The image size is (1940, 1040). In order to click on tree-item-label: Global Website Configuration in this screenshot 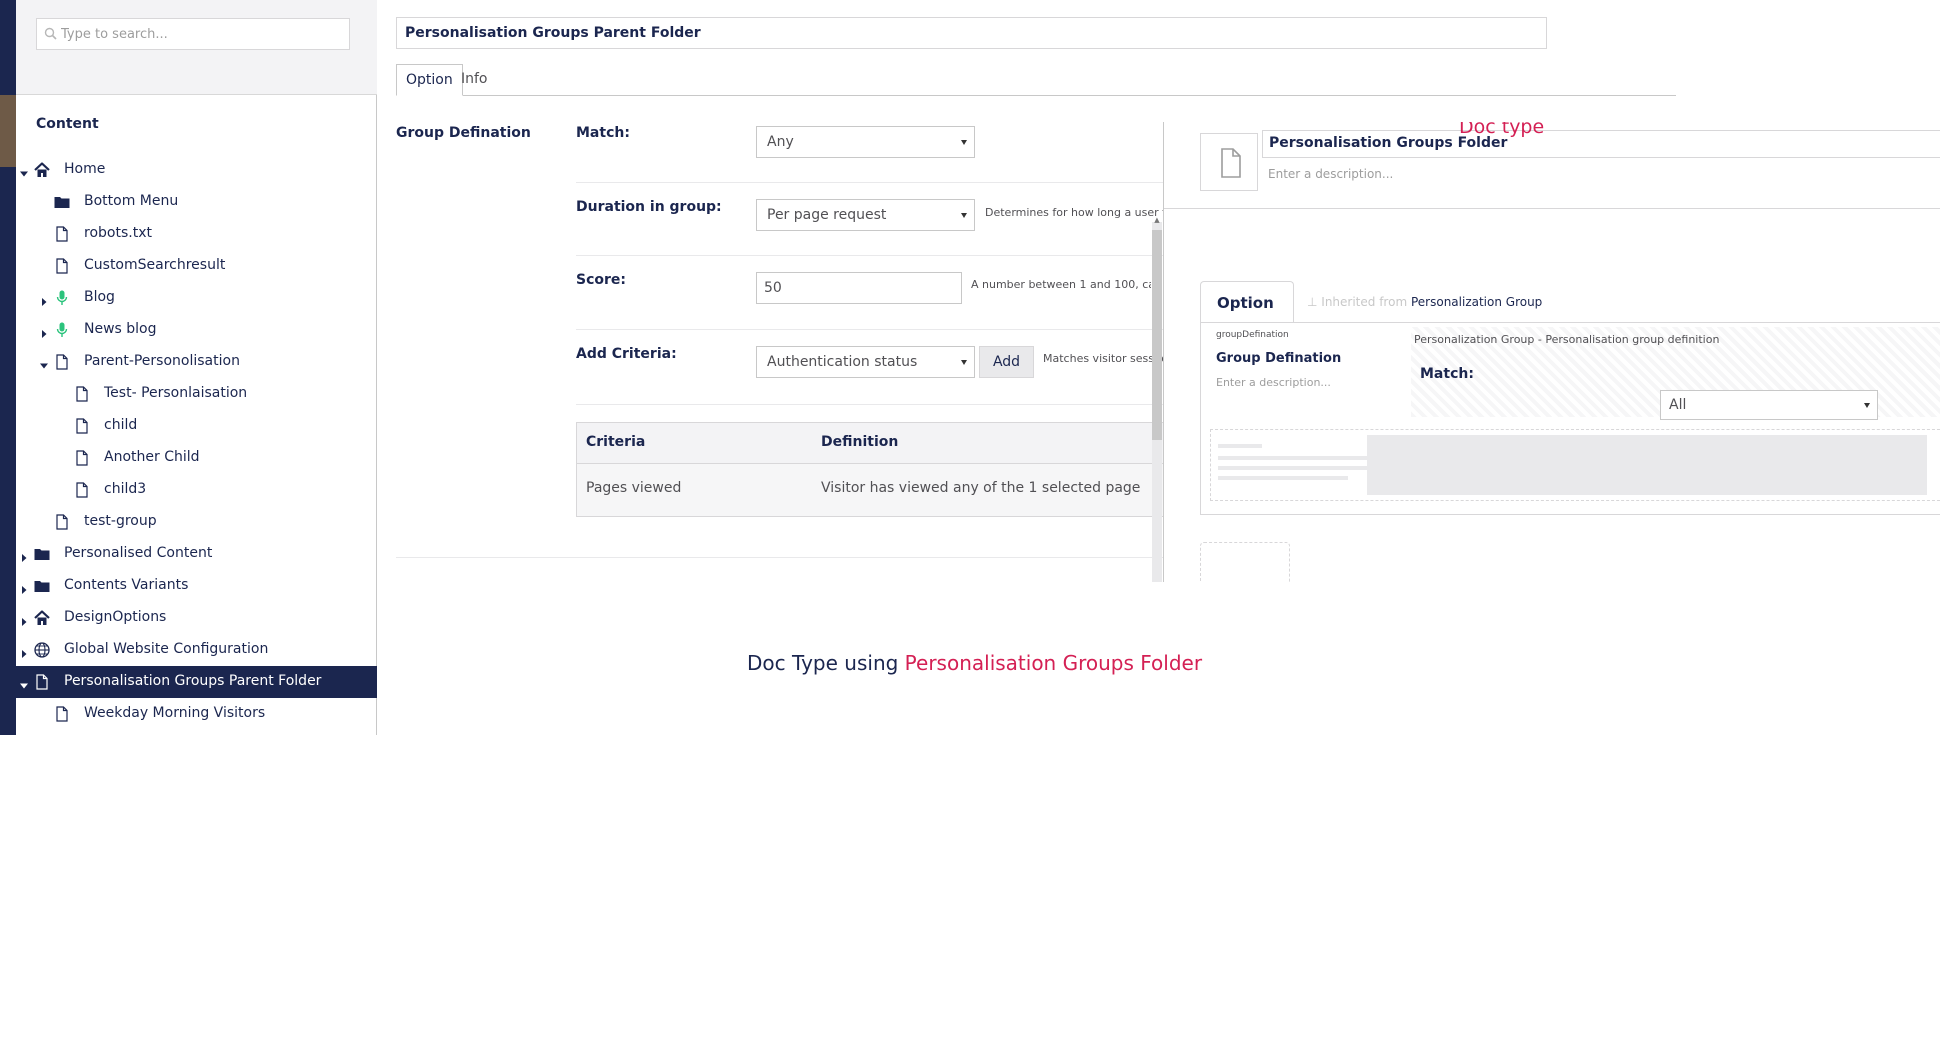, I will do `click(166, 649)`.